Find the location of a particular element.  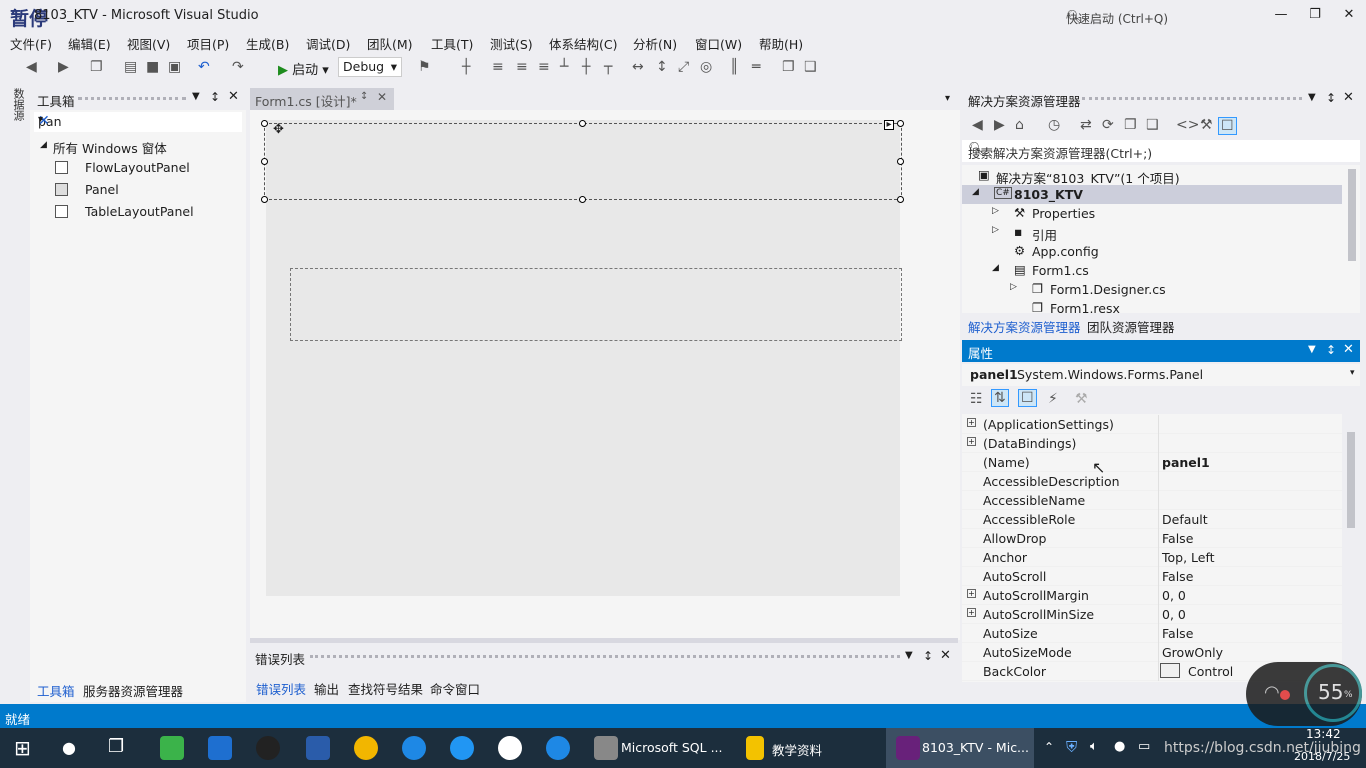

bring-front-icon: ❐ is located at coordinates (788, 67).